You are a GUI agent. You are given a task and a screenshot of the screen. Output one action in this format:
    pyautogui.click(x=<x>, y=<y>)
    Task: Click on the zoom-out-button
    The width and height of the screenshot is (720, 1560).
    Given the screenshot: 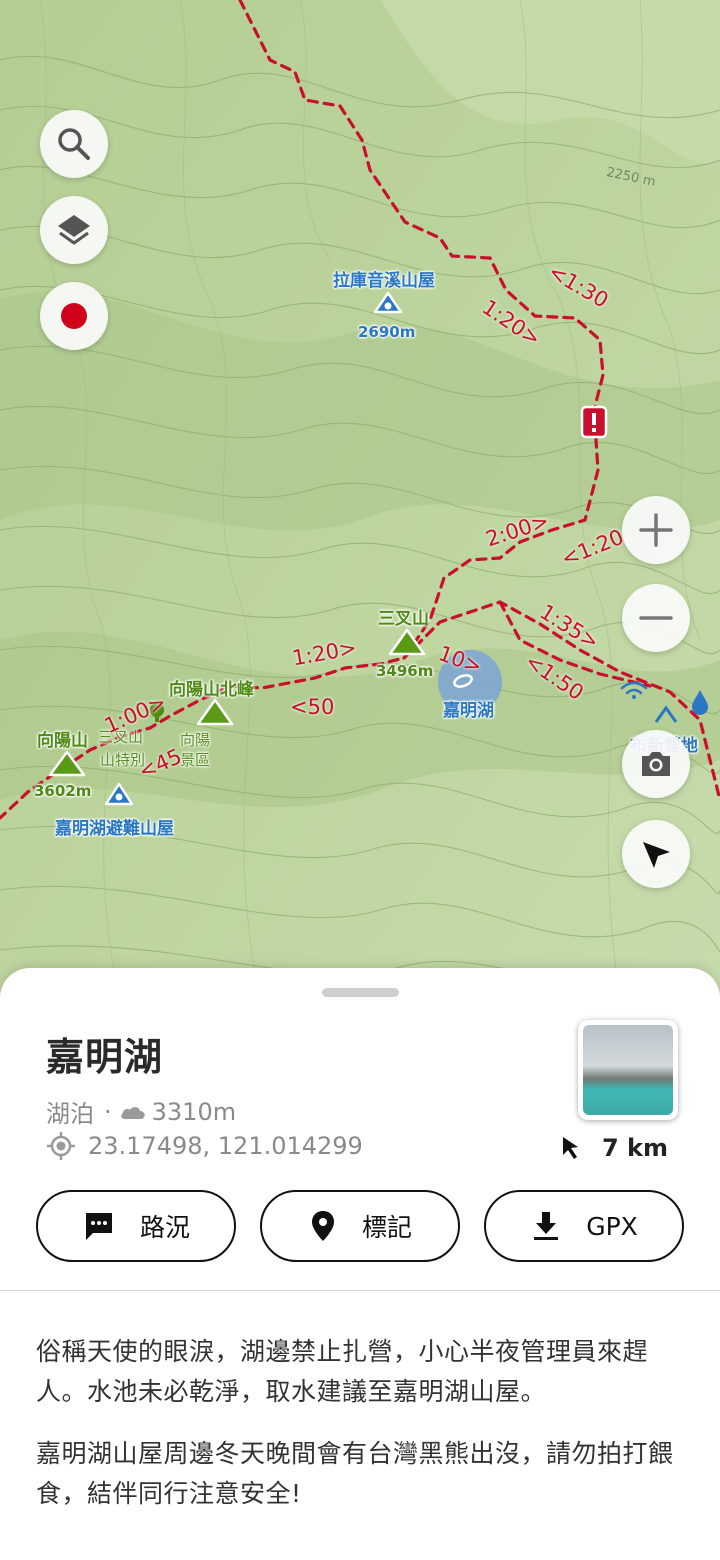 What is the action you would take?
    pyautogui.click(x=656, y=618)
    